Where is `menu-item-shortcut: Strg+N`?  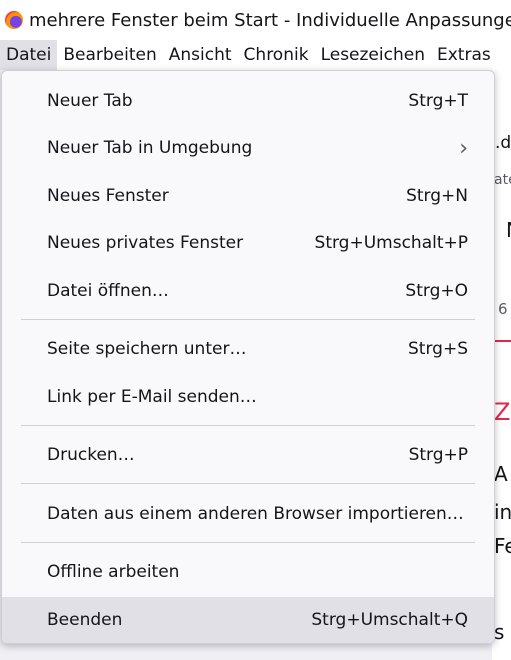 menu-item-shortcut: Strg+N is located at coordinates (437, 196).